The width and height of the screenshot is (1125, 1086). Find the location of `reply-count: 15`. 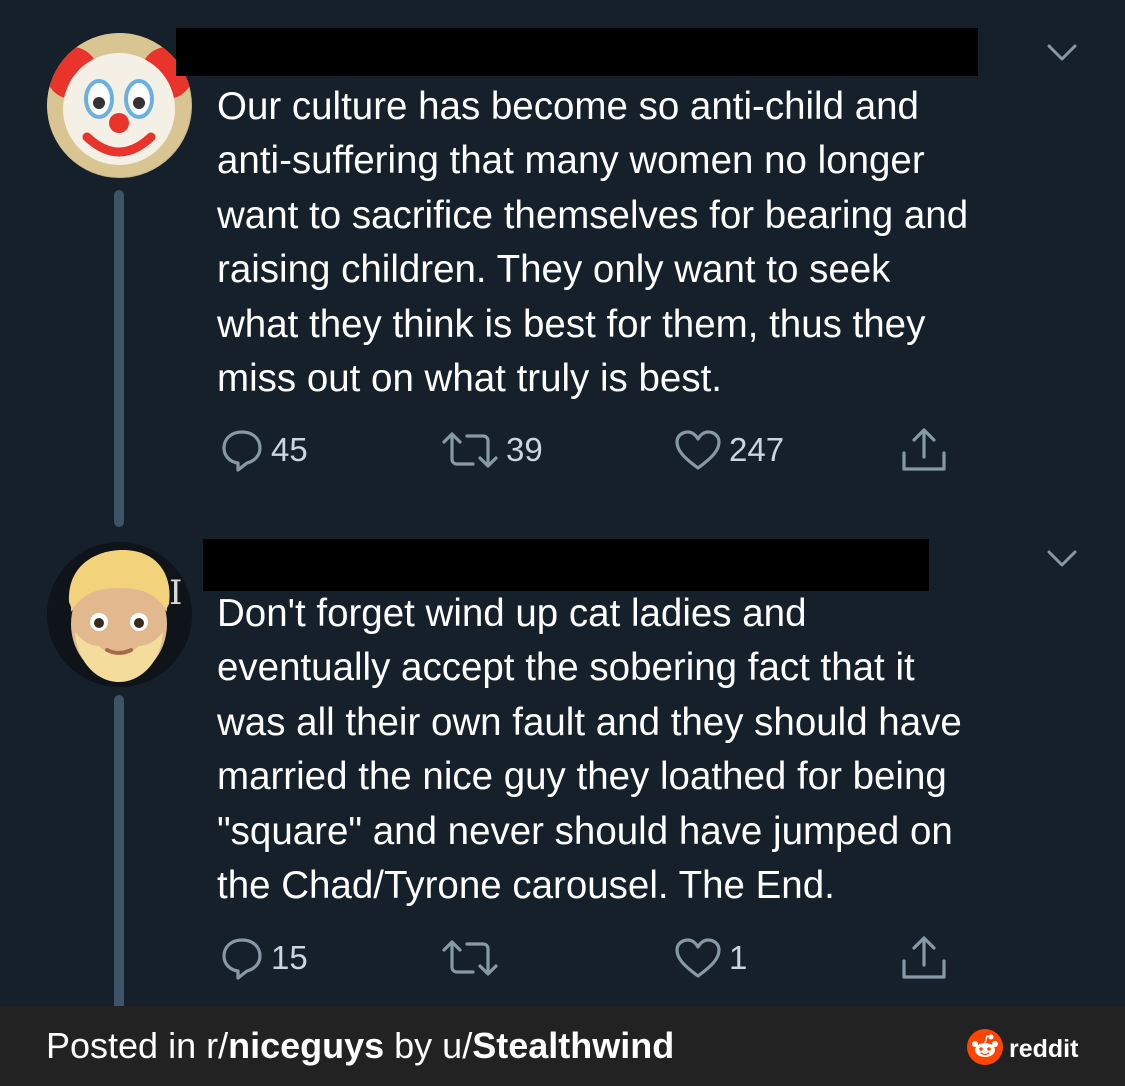

reply-count: 15 is located at coordinates (289, 957).